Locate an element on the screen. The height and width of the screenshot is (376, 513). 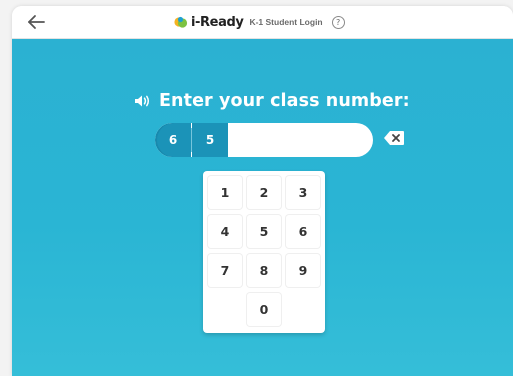
key-5: 5 is located at coordinates (264, 231).